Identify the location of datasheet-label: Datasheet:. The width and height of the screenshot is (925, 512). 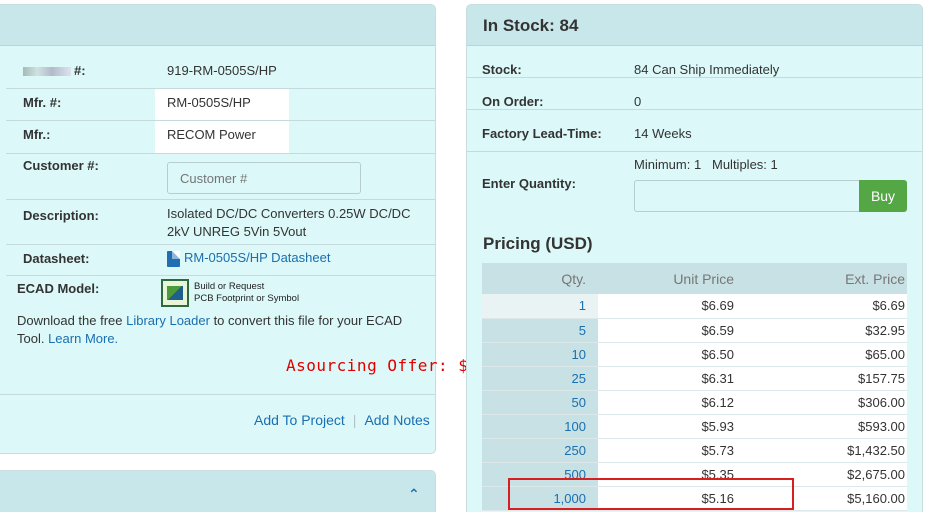
(56, 258).